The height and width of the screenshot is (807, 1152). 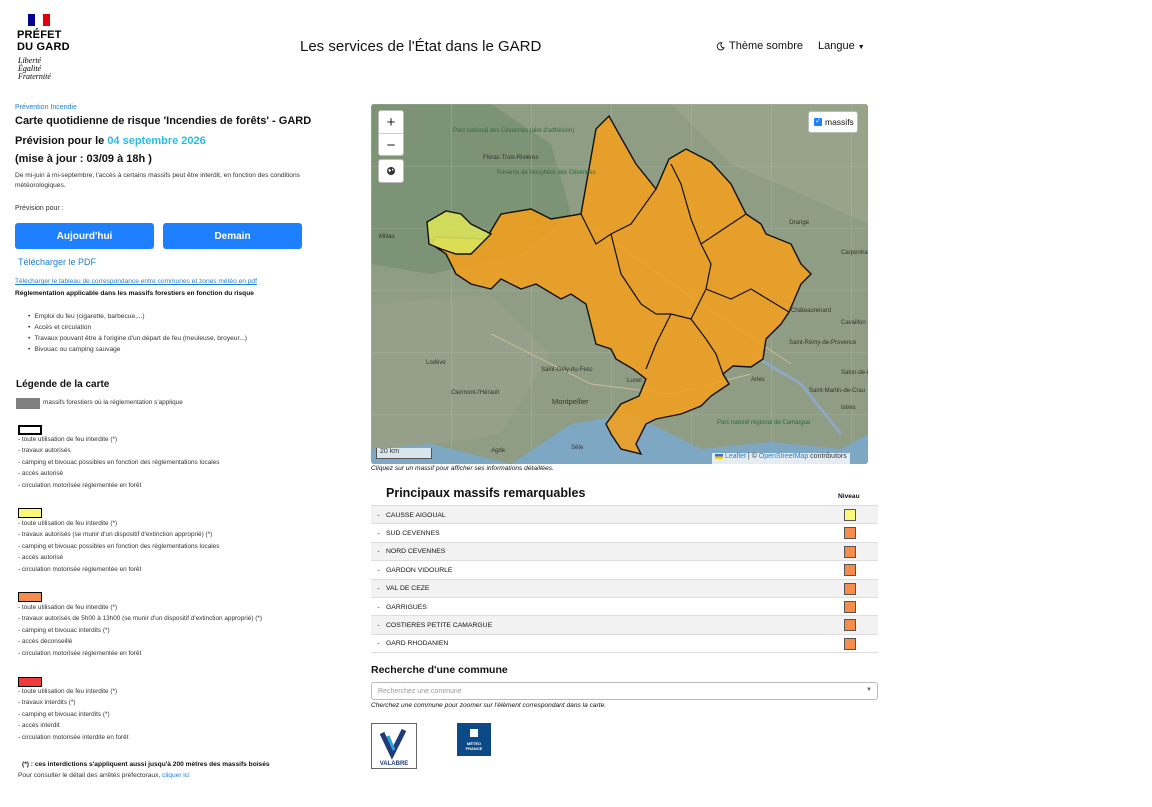 I want to click on niveau-header: Niveau, so click(x=849, y=496).